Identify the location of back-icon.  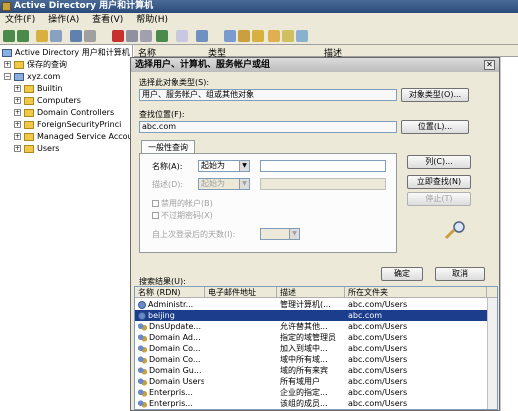
(9, 36).